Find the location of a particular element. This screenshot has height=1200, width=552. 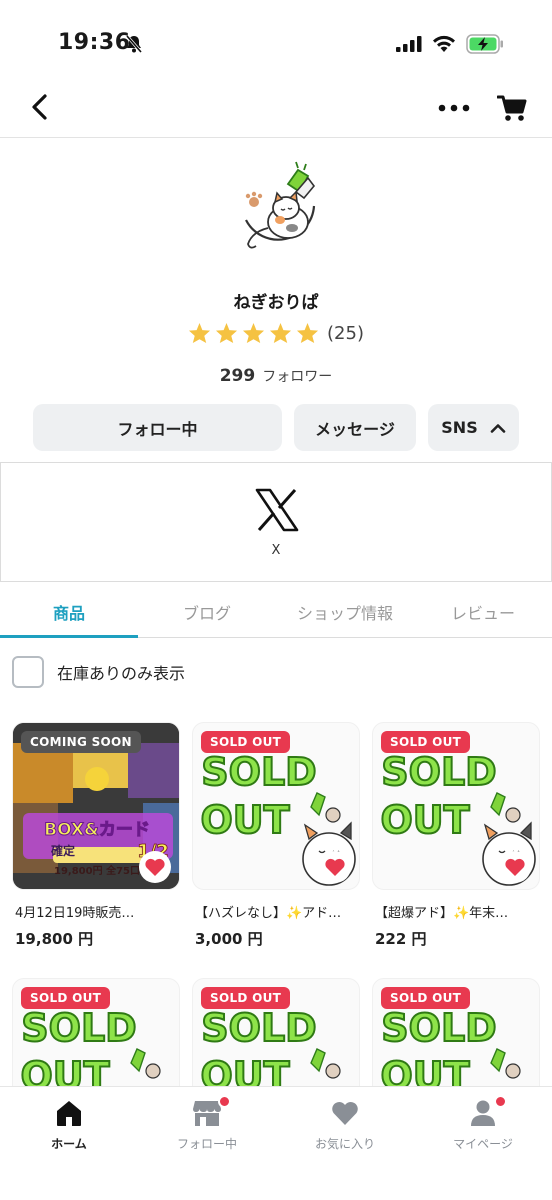

bottom-tab-home: ホーム is located at coordinates (69, 1124).